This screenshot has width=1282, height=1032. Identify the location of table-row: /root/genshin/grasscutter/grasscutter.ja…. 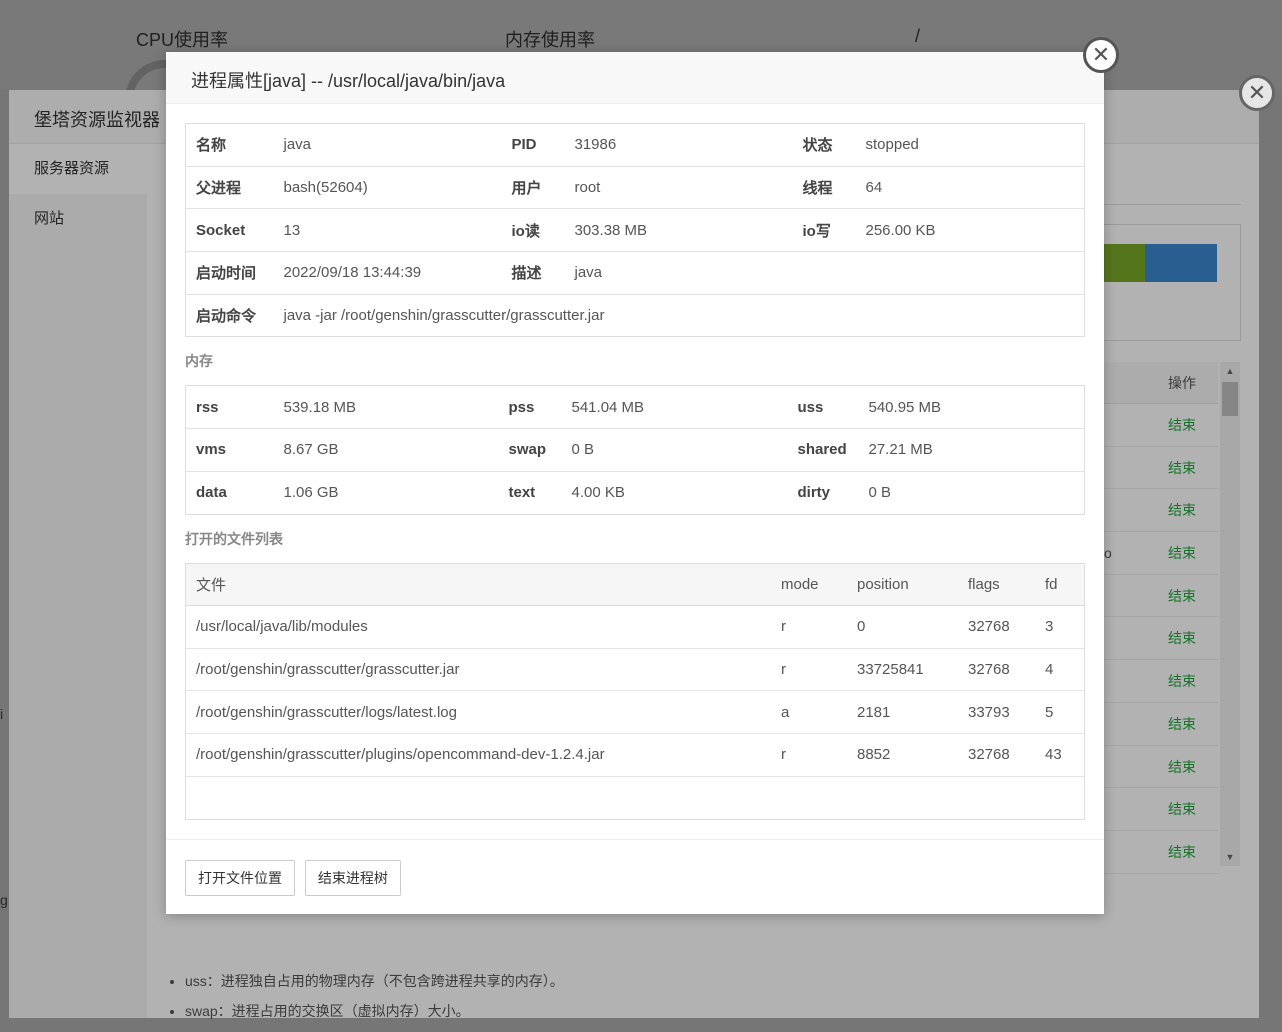
(635, 670).